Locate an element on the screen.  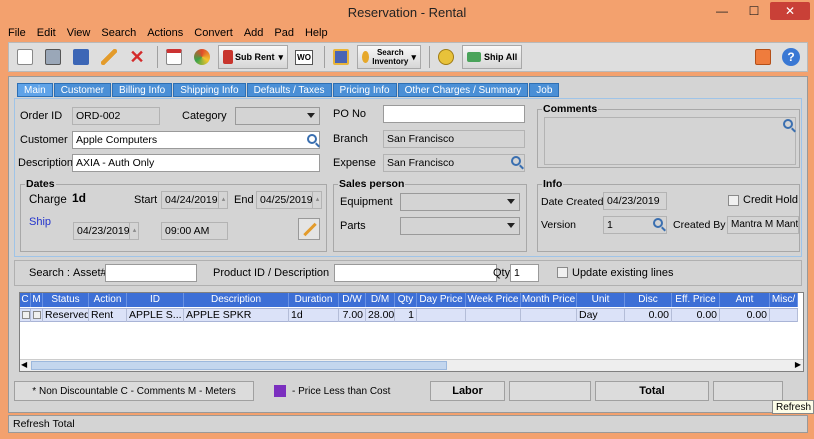
export-button is located at coordinates (763, 57).